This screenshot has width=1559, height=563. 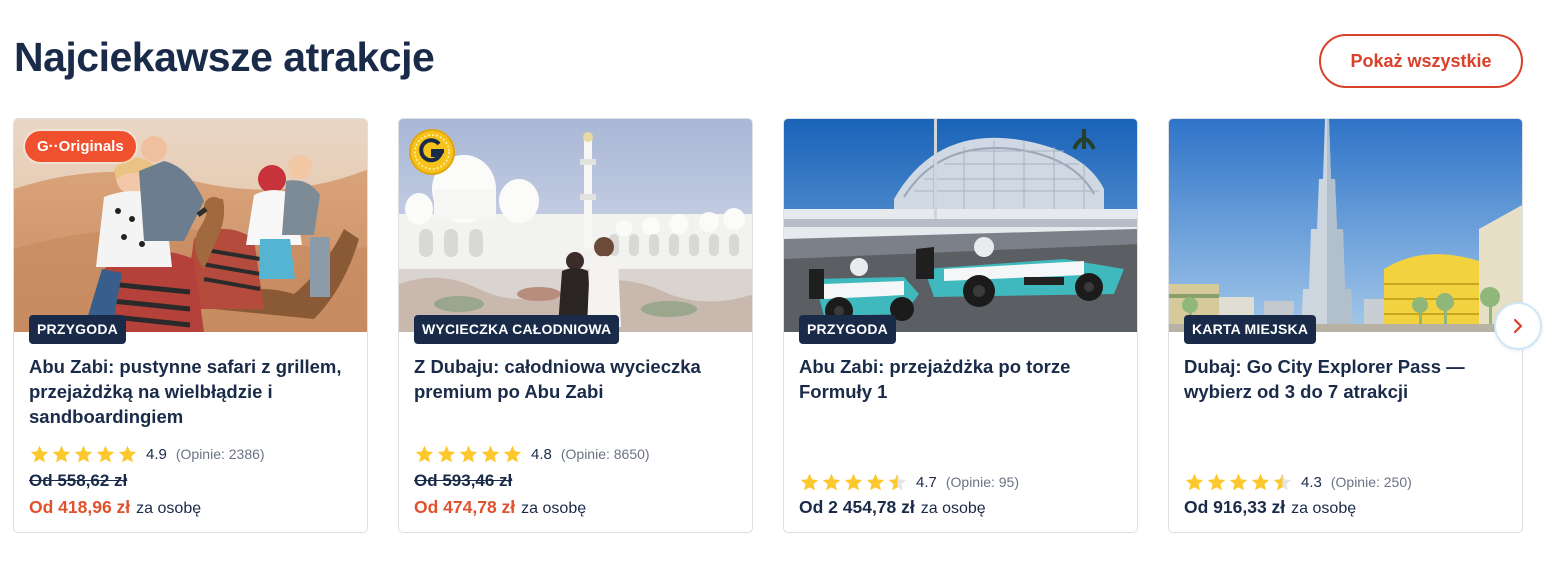 I want to click on review-count: (Opinie: 8650), so click(x=605, y=454).